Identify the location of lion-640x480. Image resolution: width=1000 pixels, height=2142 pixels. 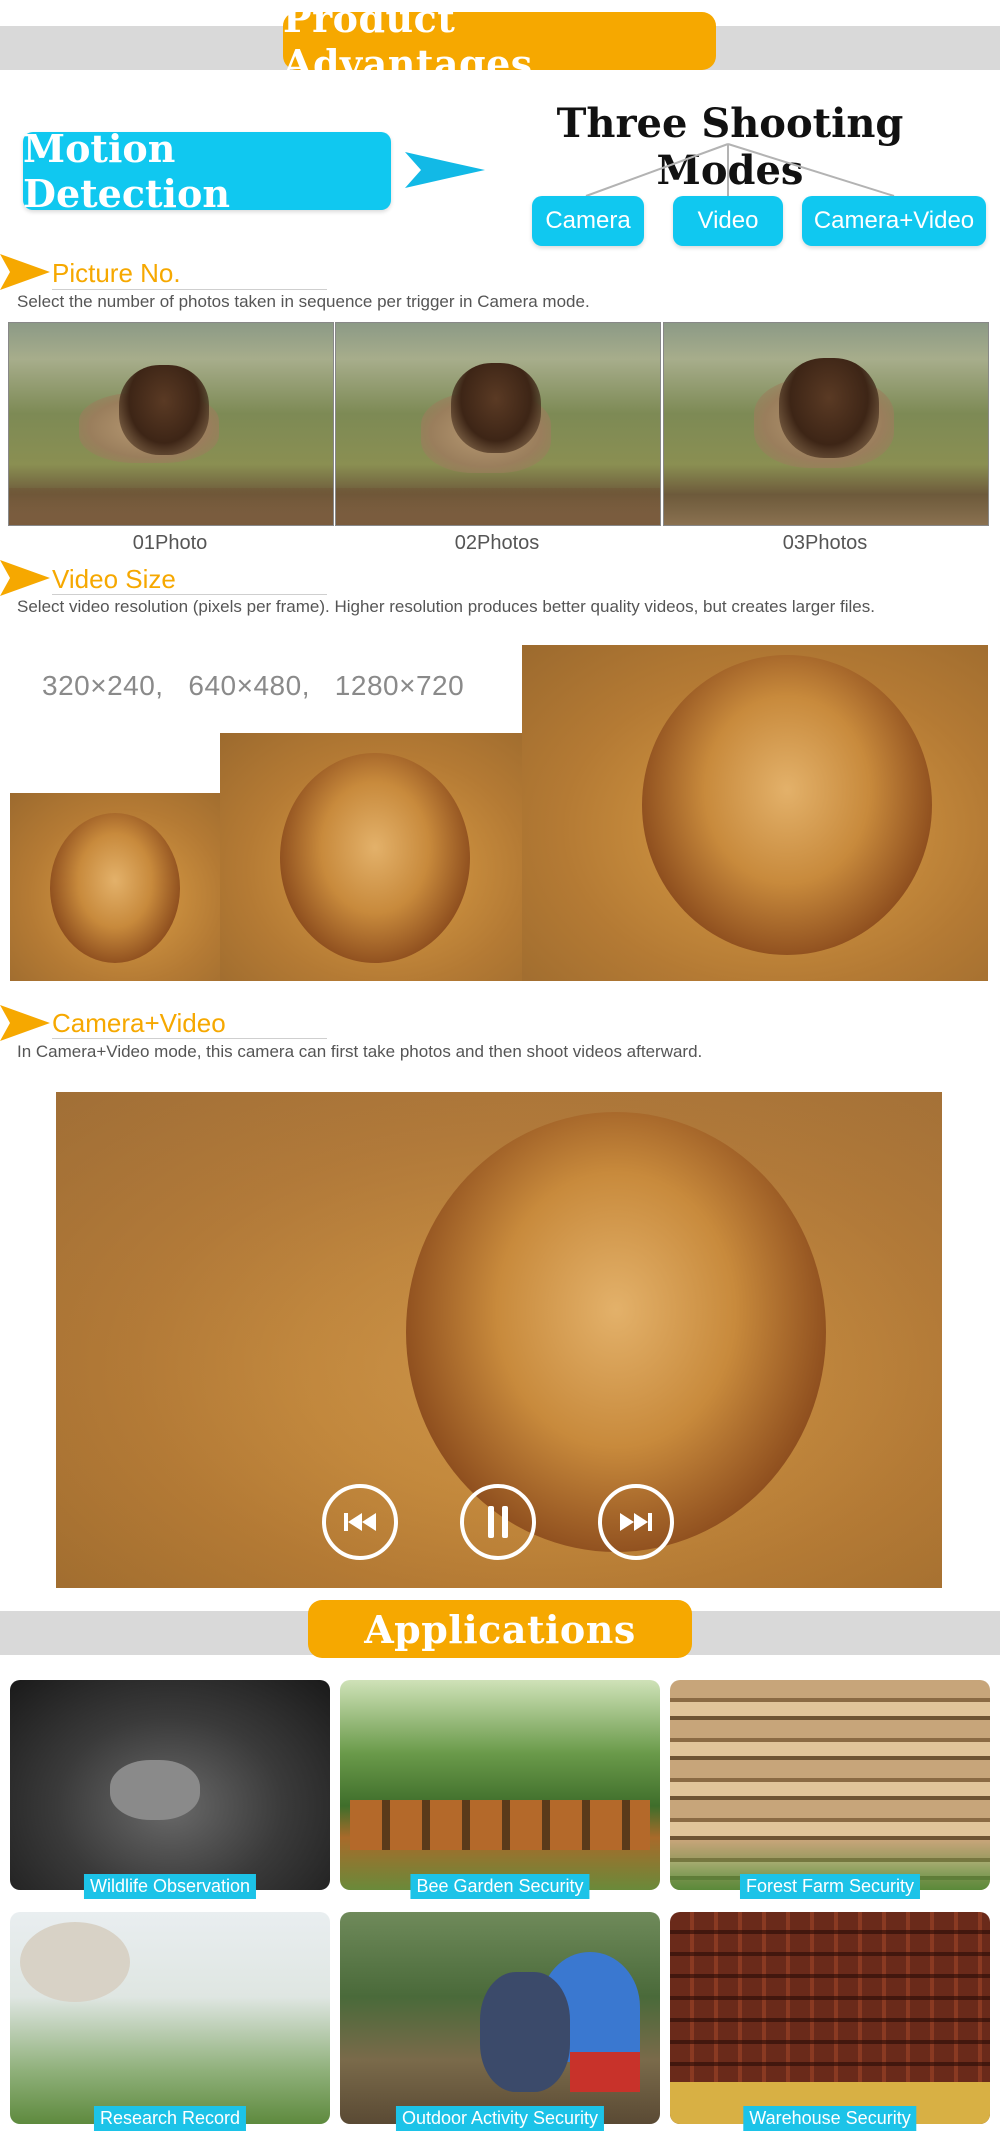
(371, 857).